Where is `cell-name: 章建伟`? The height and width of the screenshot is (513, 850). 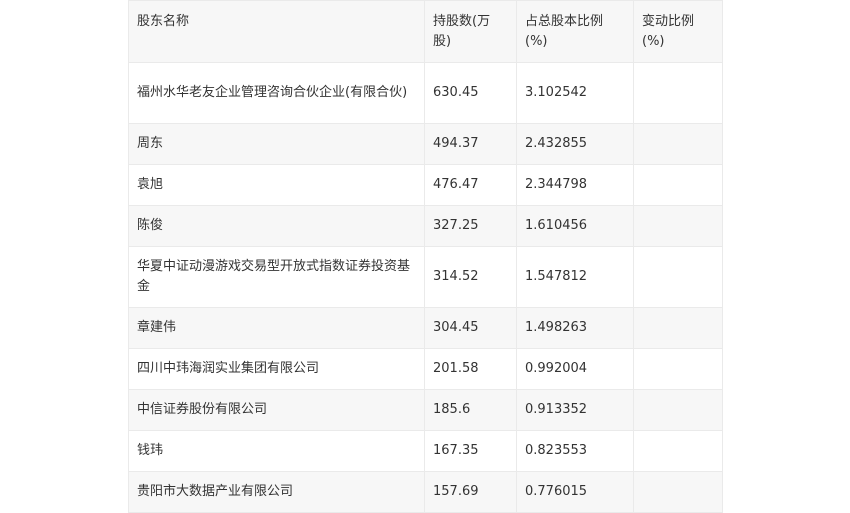 cell-name: 章建伟 is located at coordinates (276, 328).